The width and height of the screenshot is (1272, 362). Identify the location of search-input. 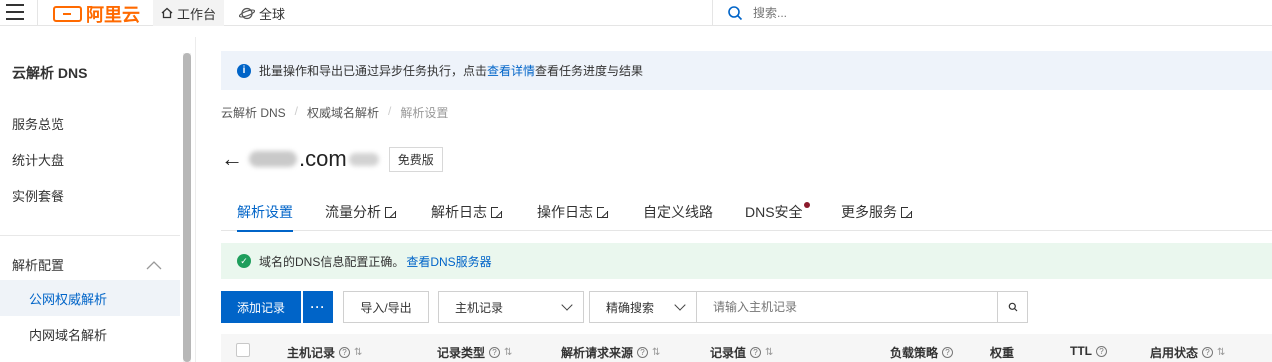
(903, 13).